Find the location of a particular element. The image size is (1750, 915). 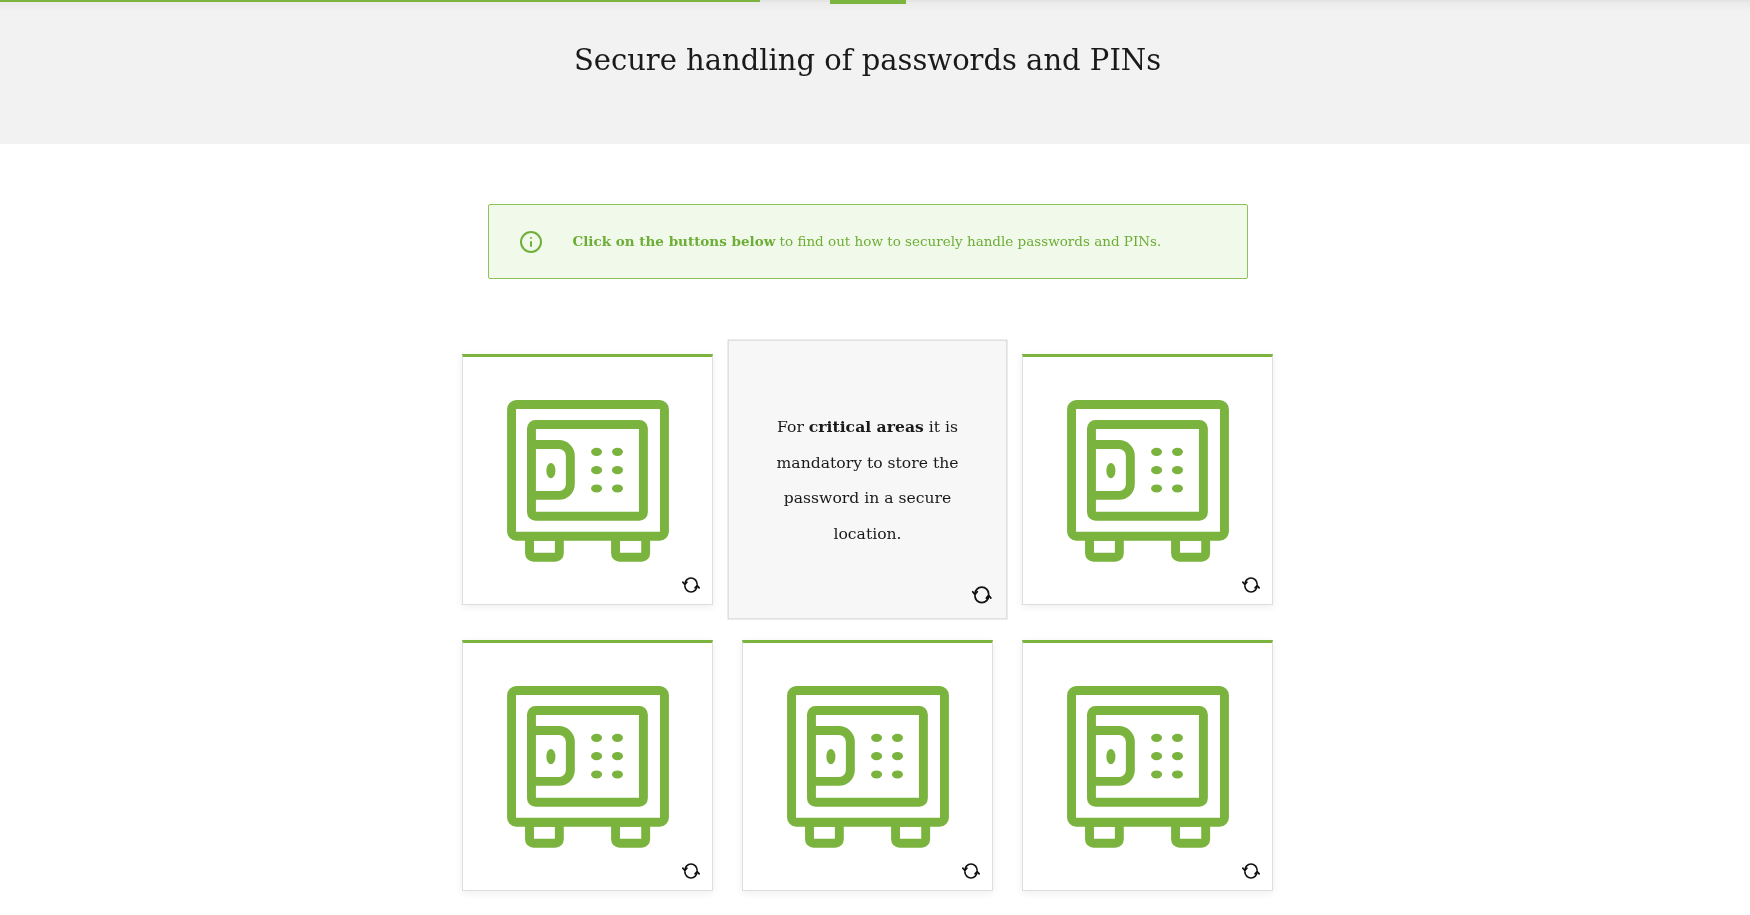

info-icon is located at coordinates (530, 241).